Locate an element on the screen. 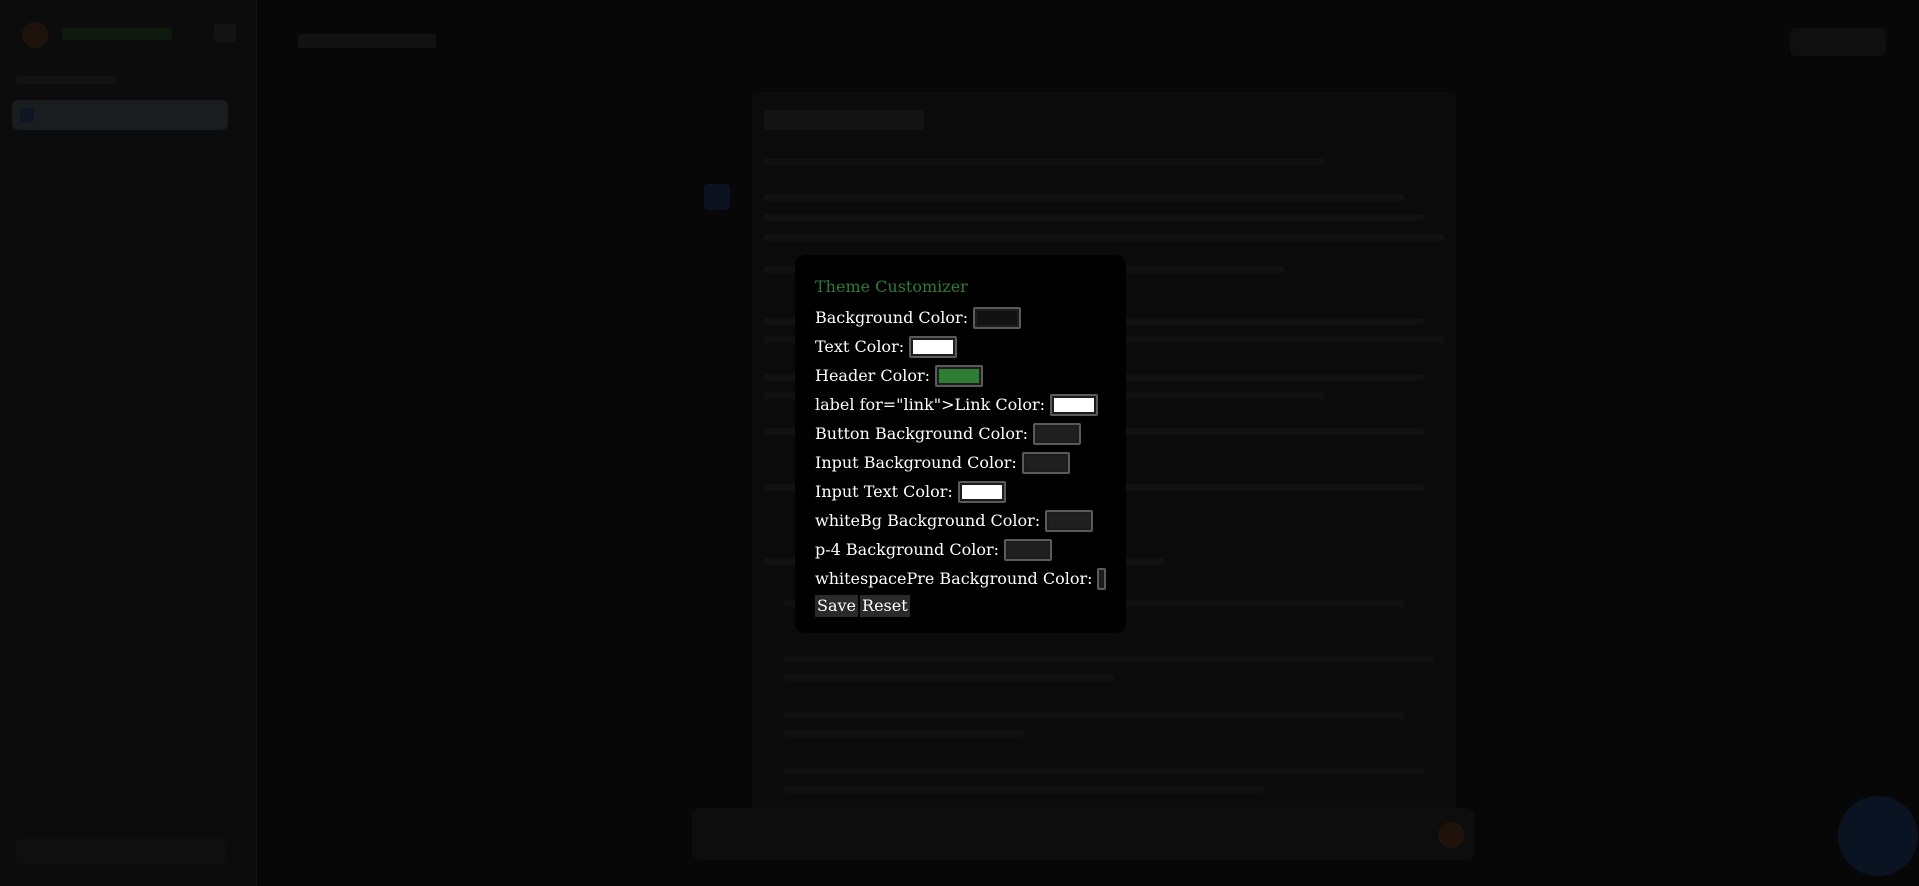  header-color-row: Header Color: is located at coordinates (960, 375).